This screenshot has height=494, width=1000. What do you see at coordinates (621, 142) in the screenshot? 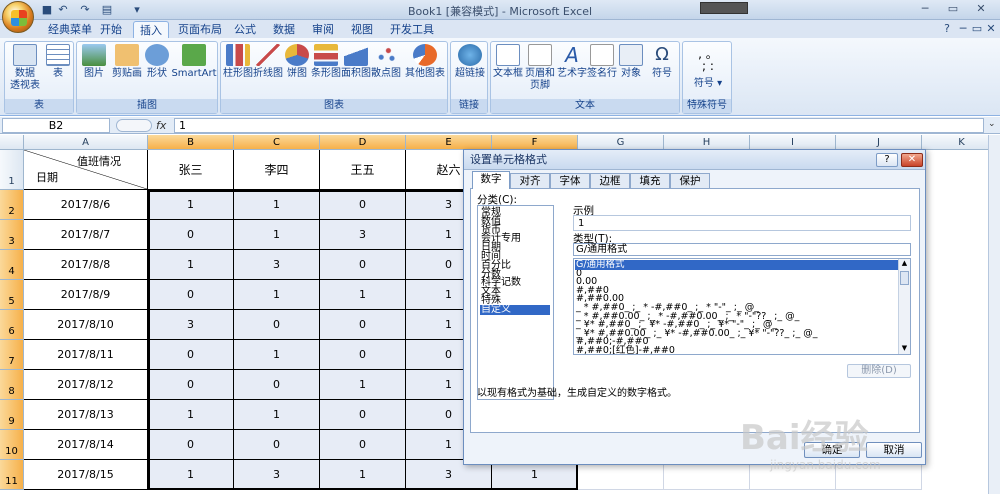
I see `column-header: G` at bounding box center [621, 142].